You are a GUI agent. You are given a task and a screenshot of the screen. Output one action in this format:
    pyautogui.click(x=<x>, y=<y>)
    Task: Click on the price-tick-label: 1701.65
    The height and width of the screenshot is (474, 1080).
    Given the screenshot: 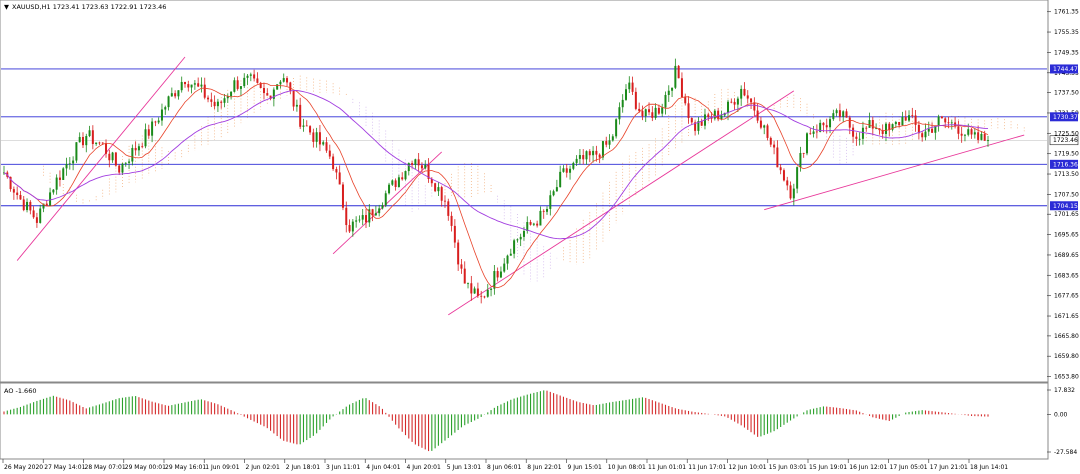 What is the action you would take?
    pyautogui.click(x=1066, y=214)
    